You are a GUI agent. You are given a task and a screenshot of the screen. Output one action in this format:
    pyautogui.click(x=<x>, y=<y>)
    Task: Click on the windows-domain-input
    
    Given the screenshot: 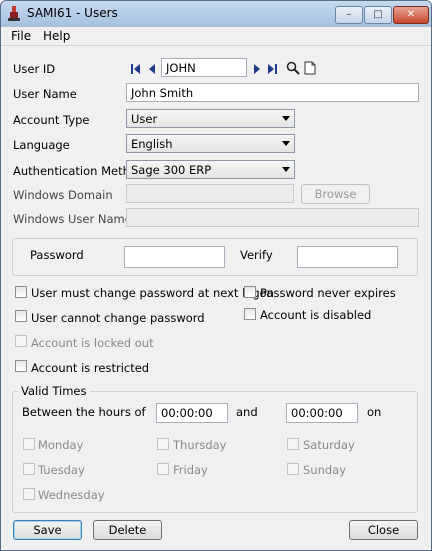 What is the action you would take?
    pyautogui.click(x=210, y=193)
    